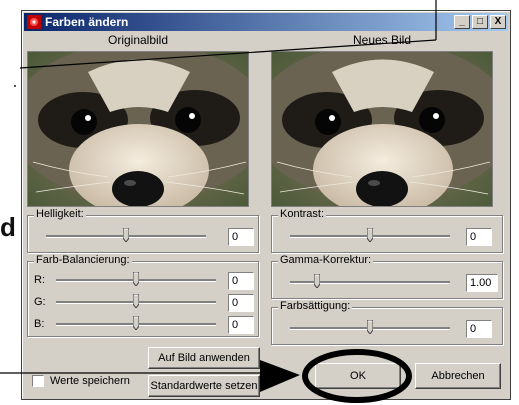 This screenshot has width=519, height=405. I want to click on cancel-button: Abbrechen, so click(458, 376).